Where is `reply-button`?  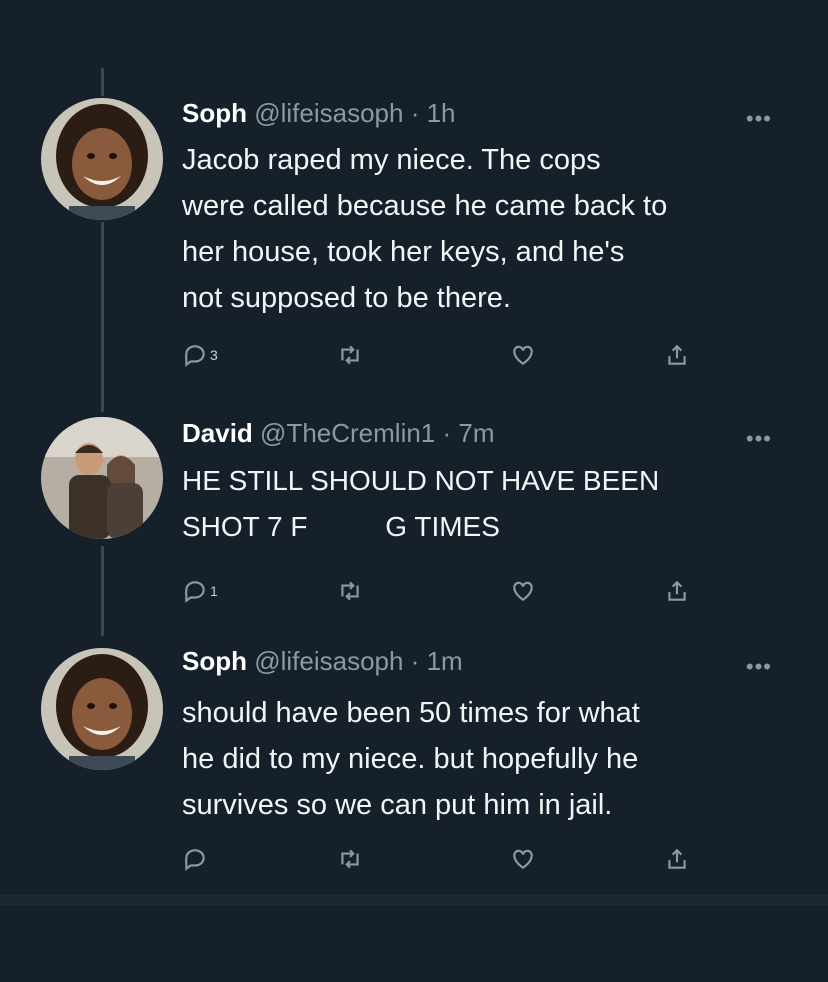 reply-button is located at coordinates (195, 859).